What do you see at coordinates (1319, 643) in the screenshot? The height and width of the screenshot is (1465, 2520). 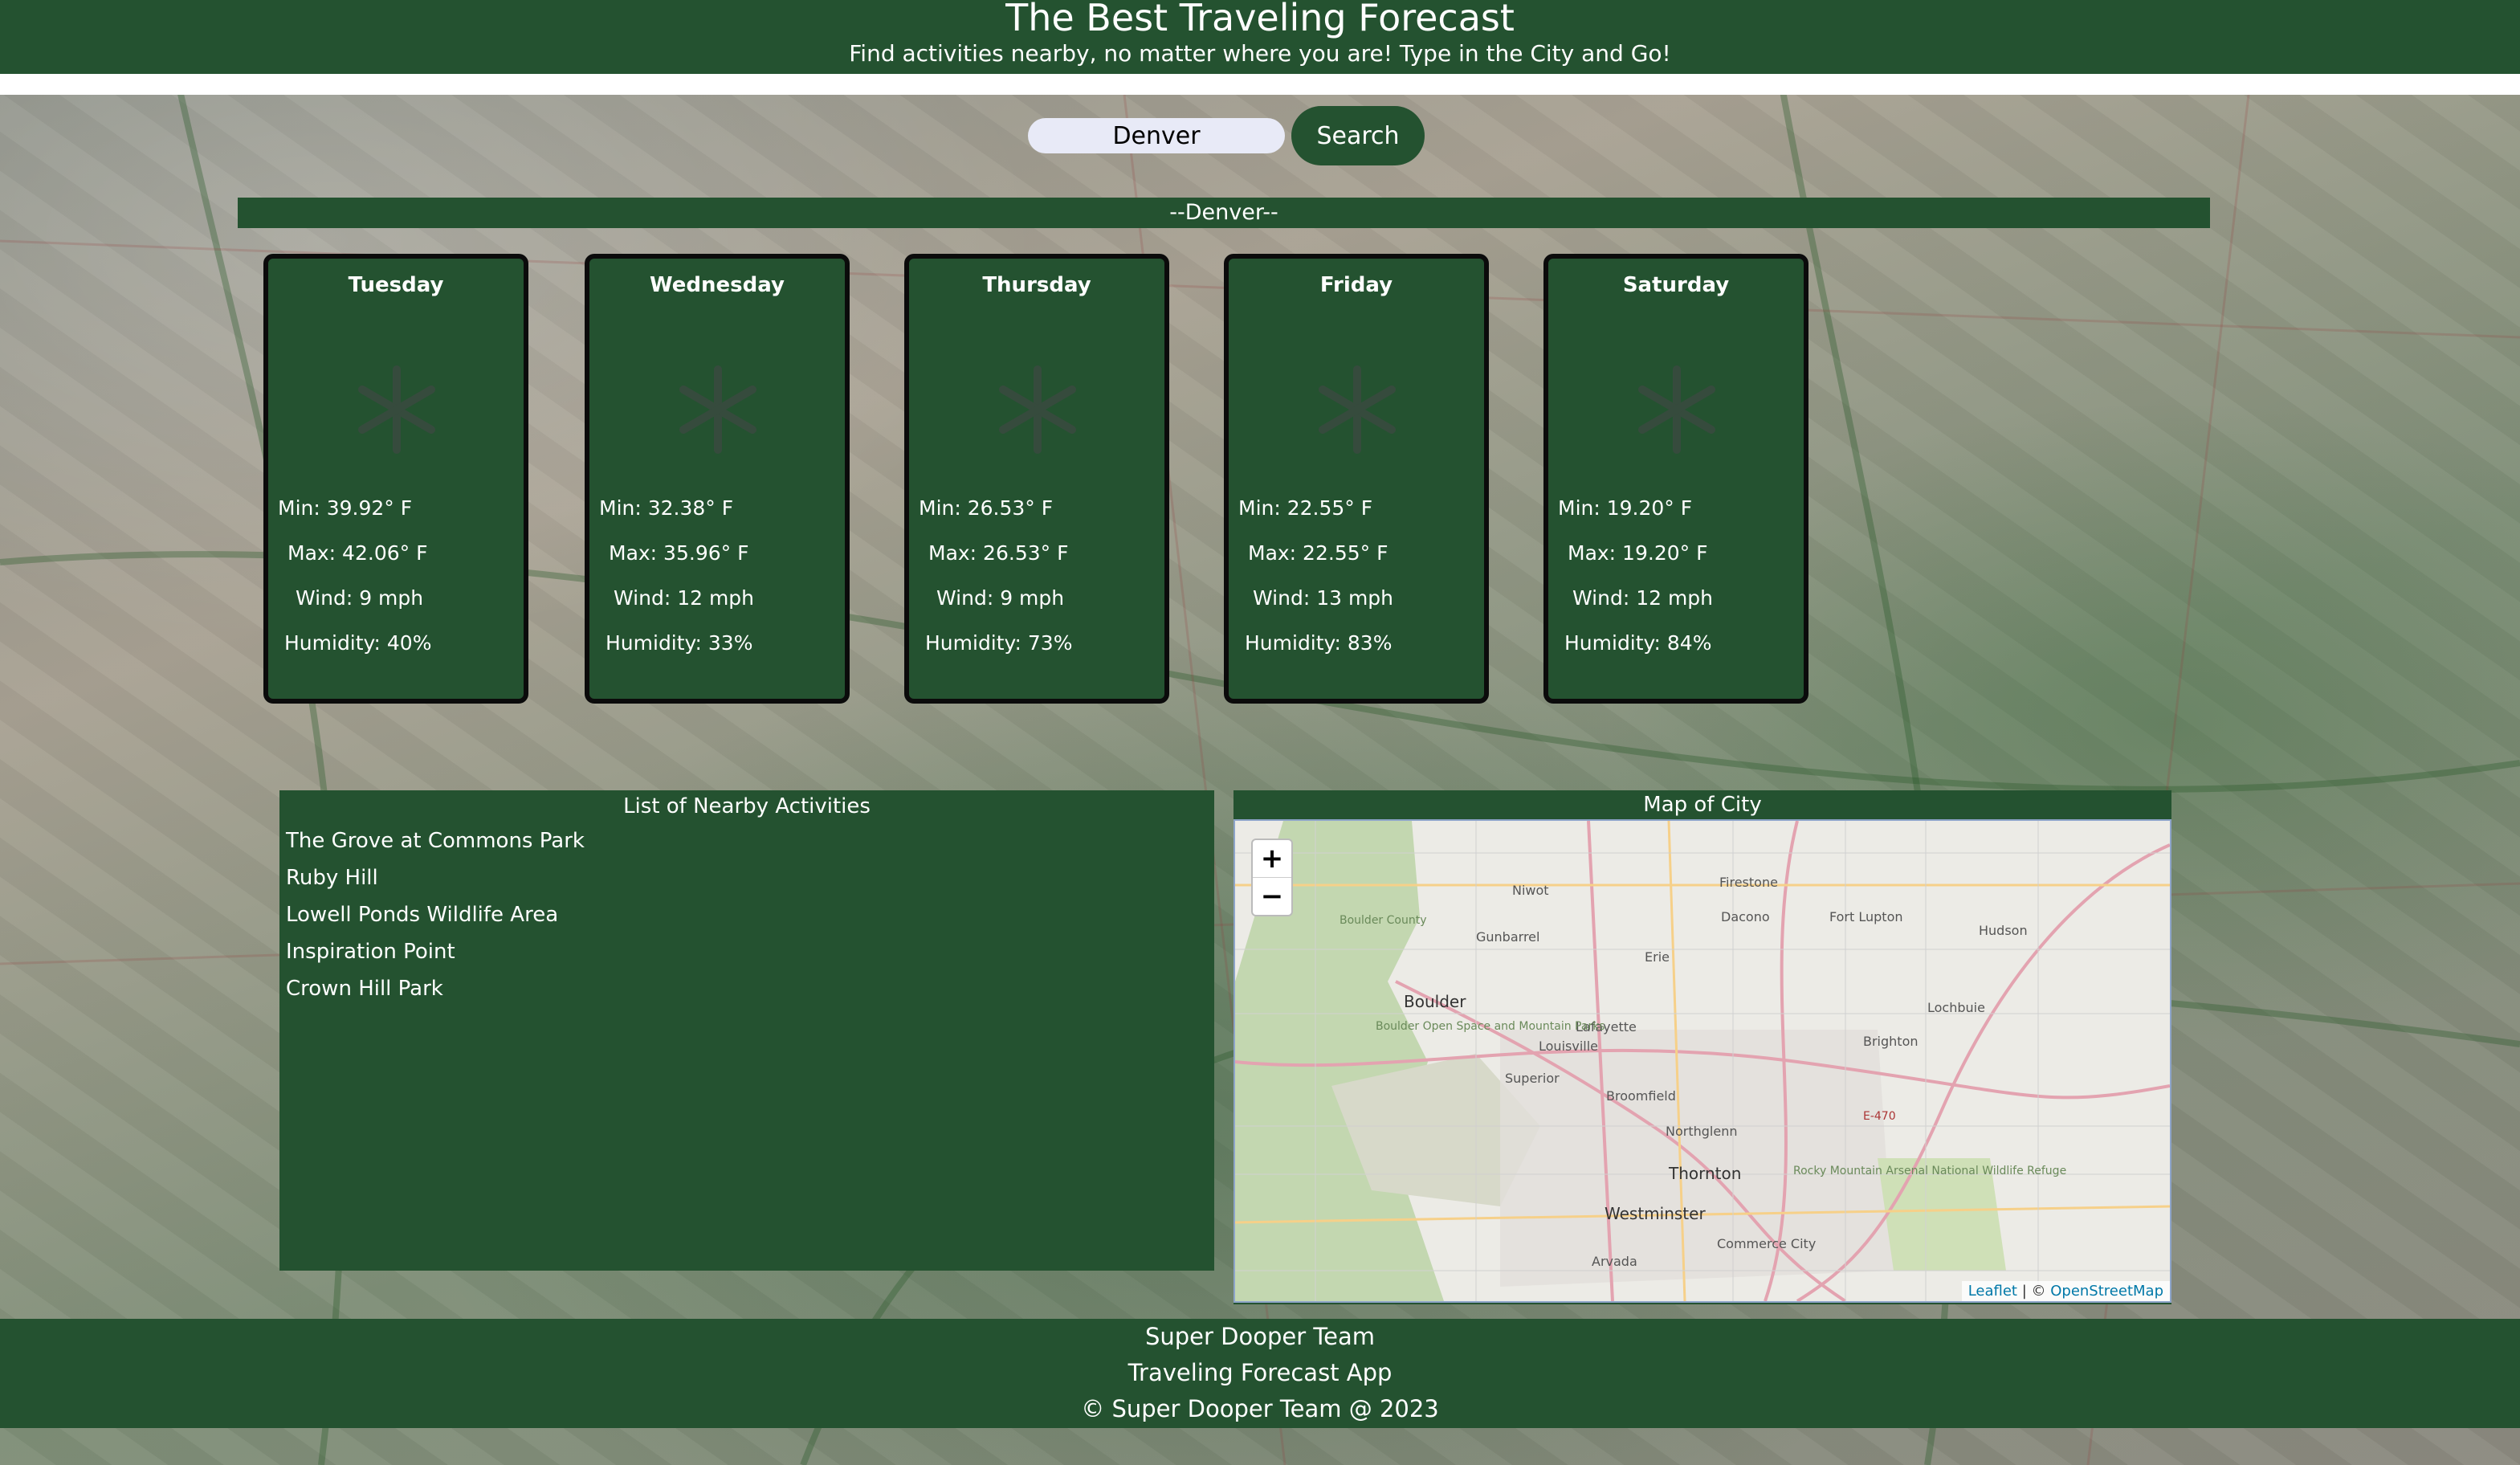 I see `humidity: Humidity: 83%` at bounding box center [1319, 643].